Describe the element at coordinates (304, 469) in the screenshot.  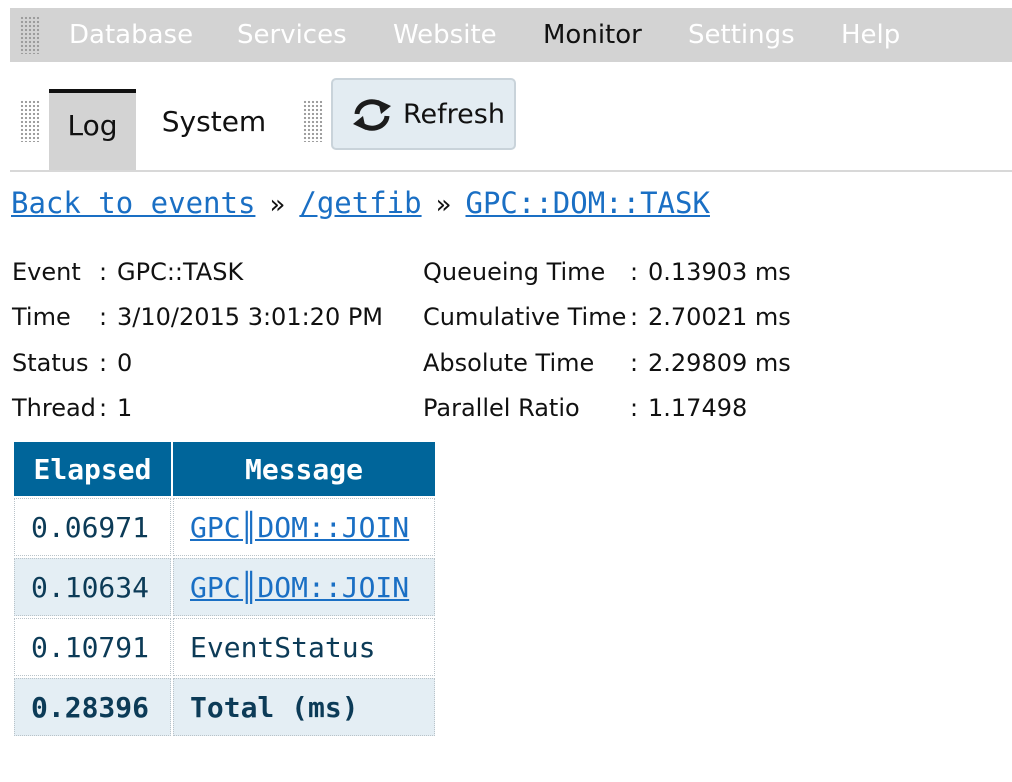
I see `column-header-message: Message` at that location.